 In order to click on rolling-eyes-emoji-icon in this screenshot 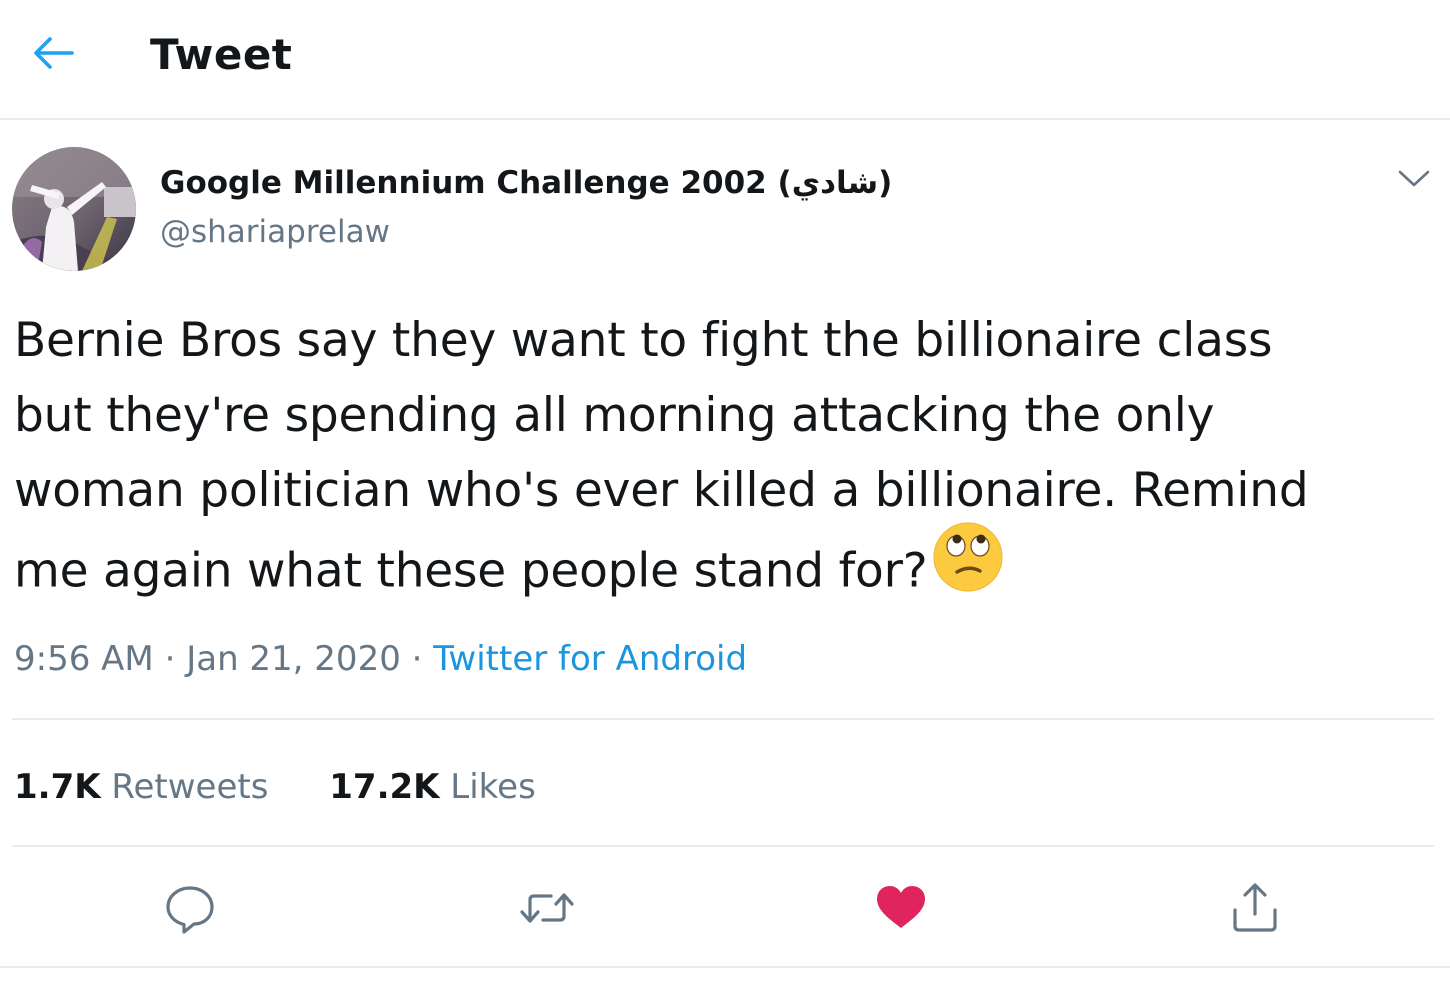, I will do `click(968, 568)`.